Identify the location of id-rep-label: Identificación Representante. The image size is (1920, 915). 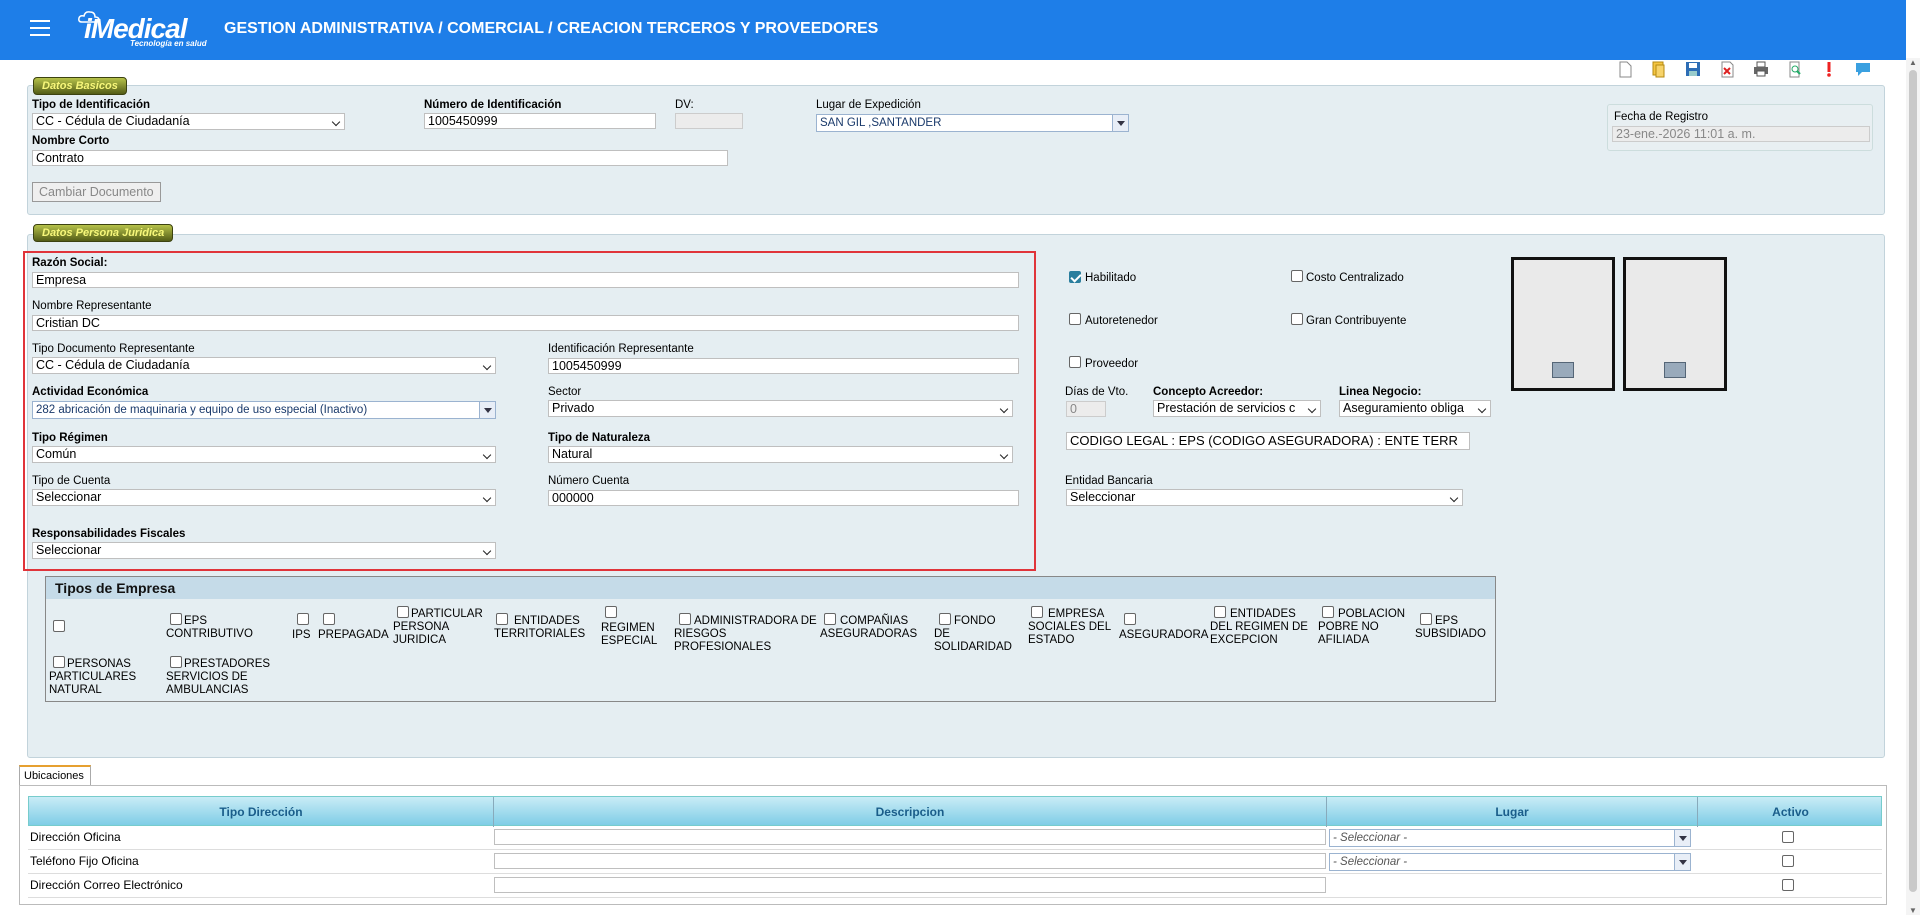
(621, 349).